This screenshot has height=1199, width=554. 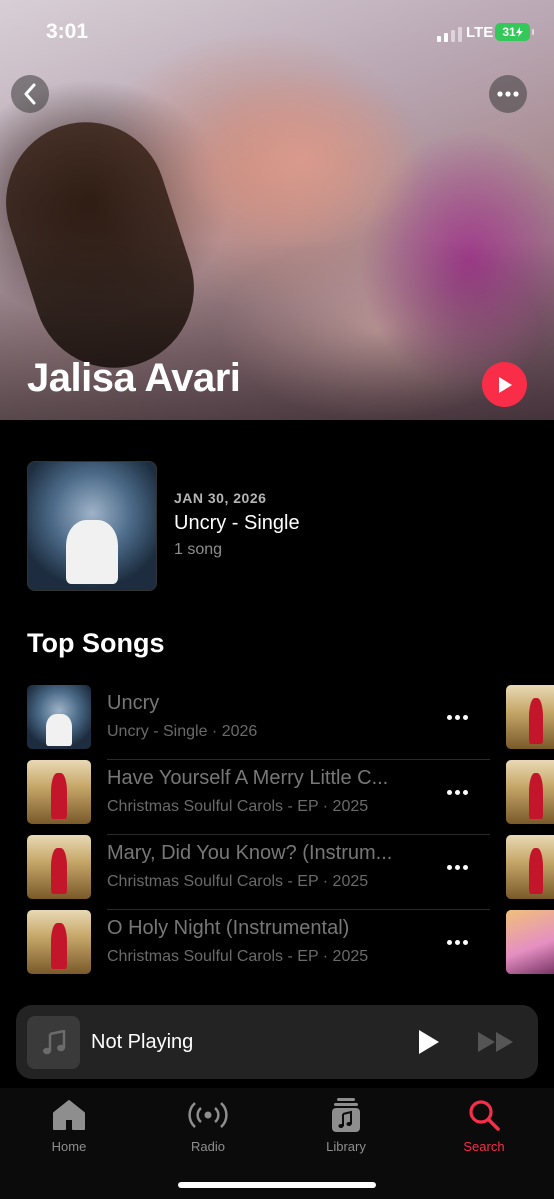 I want to click on song-row: Uncry Uncry - Single · 2026, so click(x=258, y=722).